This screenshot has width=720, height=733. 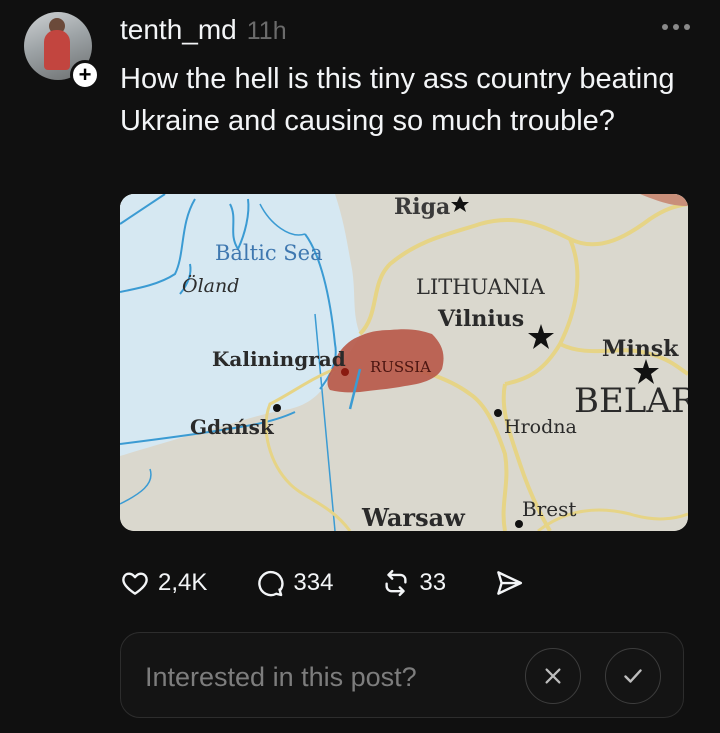 I want to click on like-button: 2,4K, so click(x=163, y=583).